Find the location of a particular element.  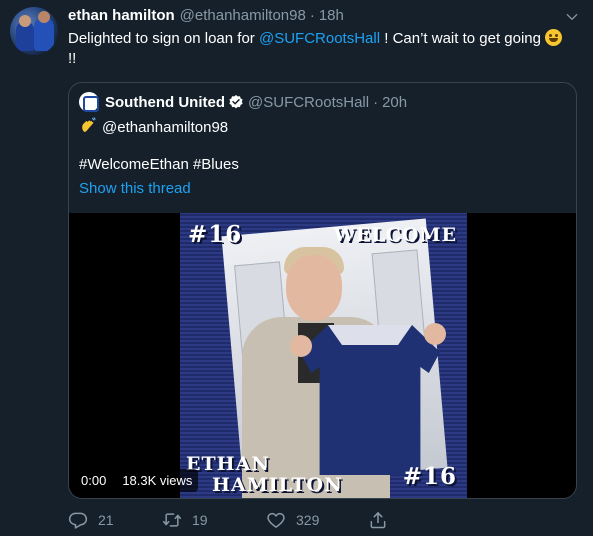

poster-welcome: WELCOME is located at coordinates (395, 235).